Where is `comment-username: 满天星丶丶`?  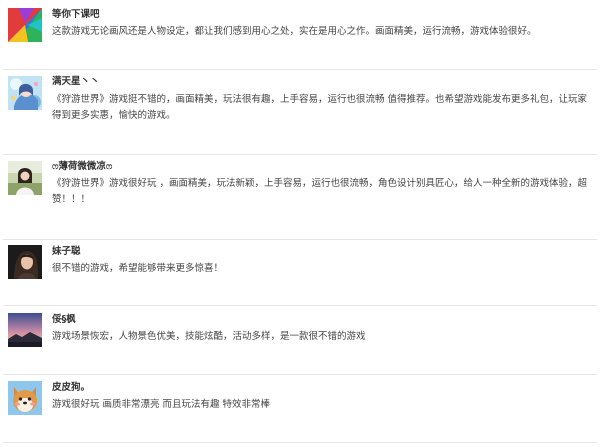
comment-username: 满天星丶丶 is located at coordinates (76, 81).